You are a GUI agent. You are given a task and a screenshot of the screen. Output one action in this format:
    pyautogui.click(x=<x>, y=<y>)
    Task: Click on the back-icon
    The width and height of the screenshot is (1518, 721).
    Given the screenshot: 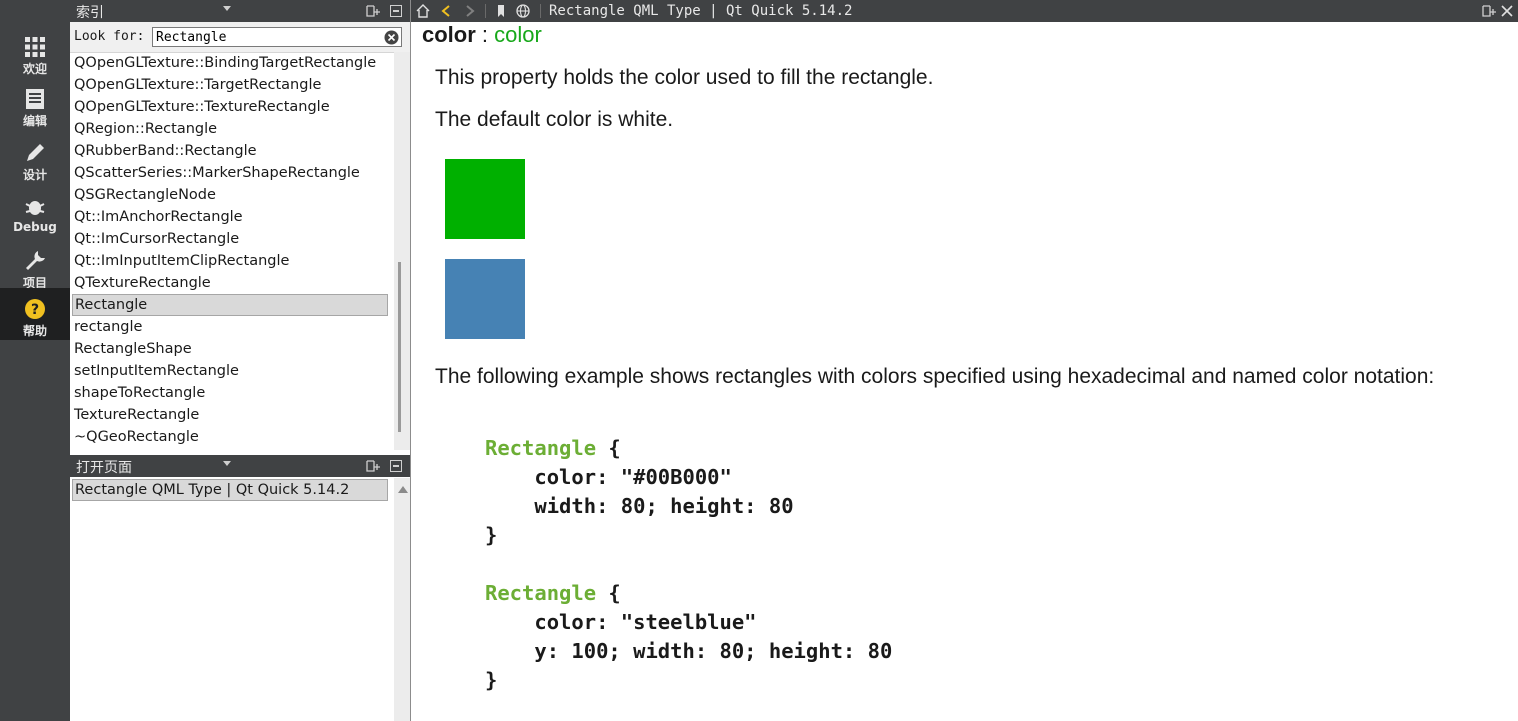 What is the action you would take?
    pyautogui.click(x=447, y=11)
    